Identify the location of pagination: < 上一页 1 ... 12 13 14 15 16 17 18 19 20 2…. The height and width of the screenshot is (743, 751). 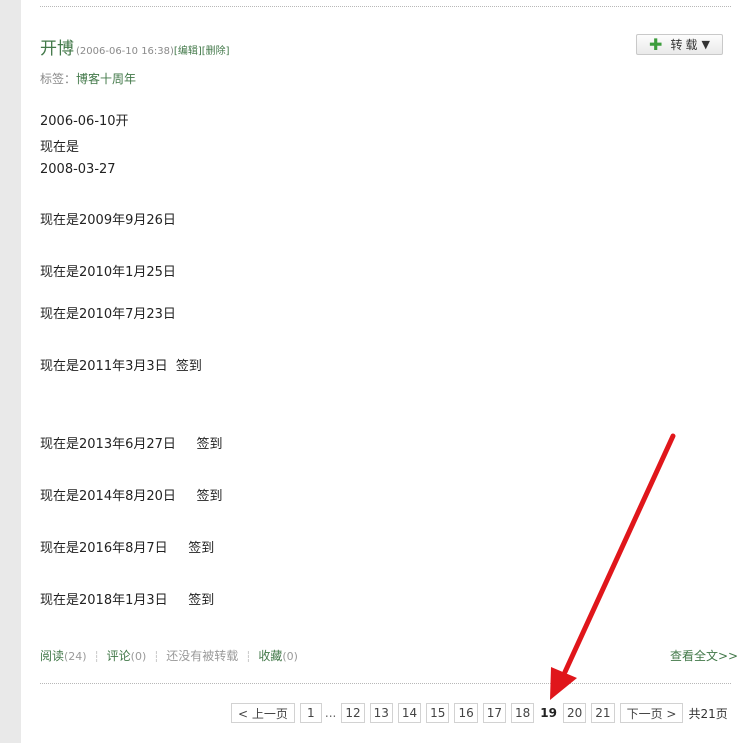
(479, 713).